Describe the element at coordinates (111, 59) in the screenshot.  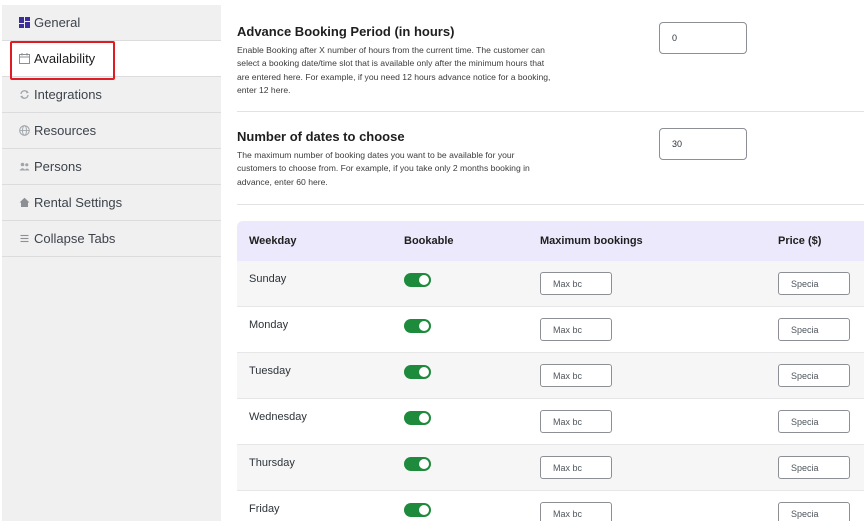
I see `sidebar-item-availability: Availability` at that location.